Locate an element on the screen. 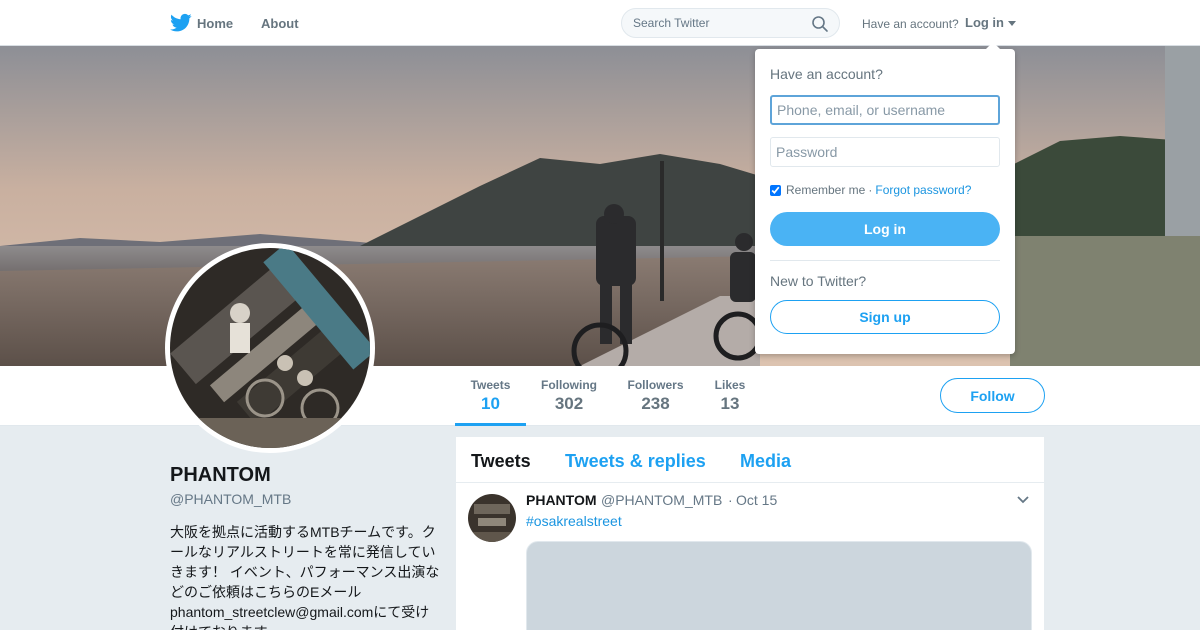 The image size is (1200, 630). stat-likes: Likes 13 is located at coordinates (730, 396).